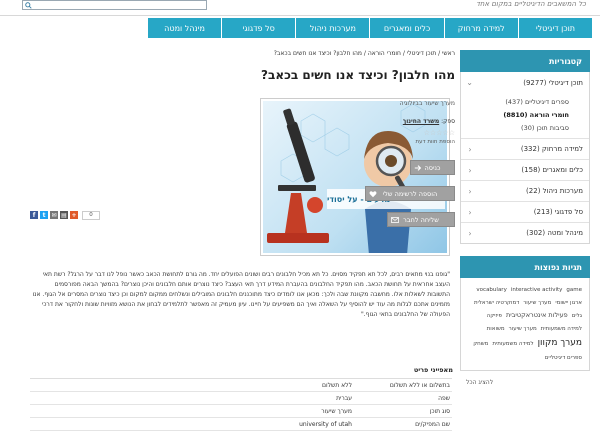 The height and width of the screenshot is (439, 600). I want to click on page-title: מהו חלבון? וכיצד אנו חשים בכאב?, so click(358, 75).